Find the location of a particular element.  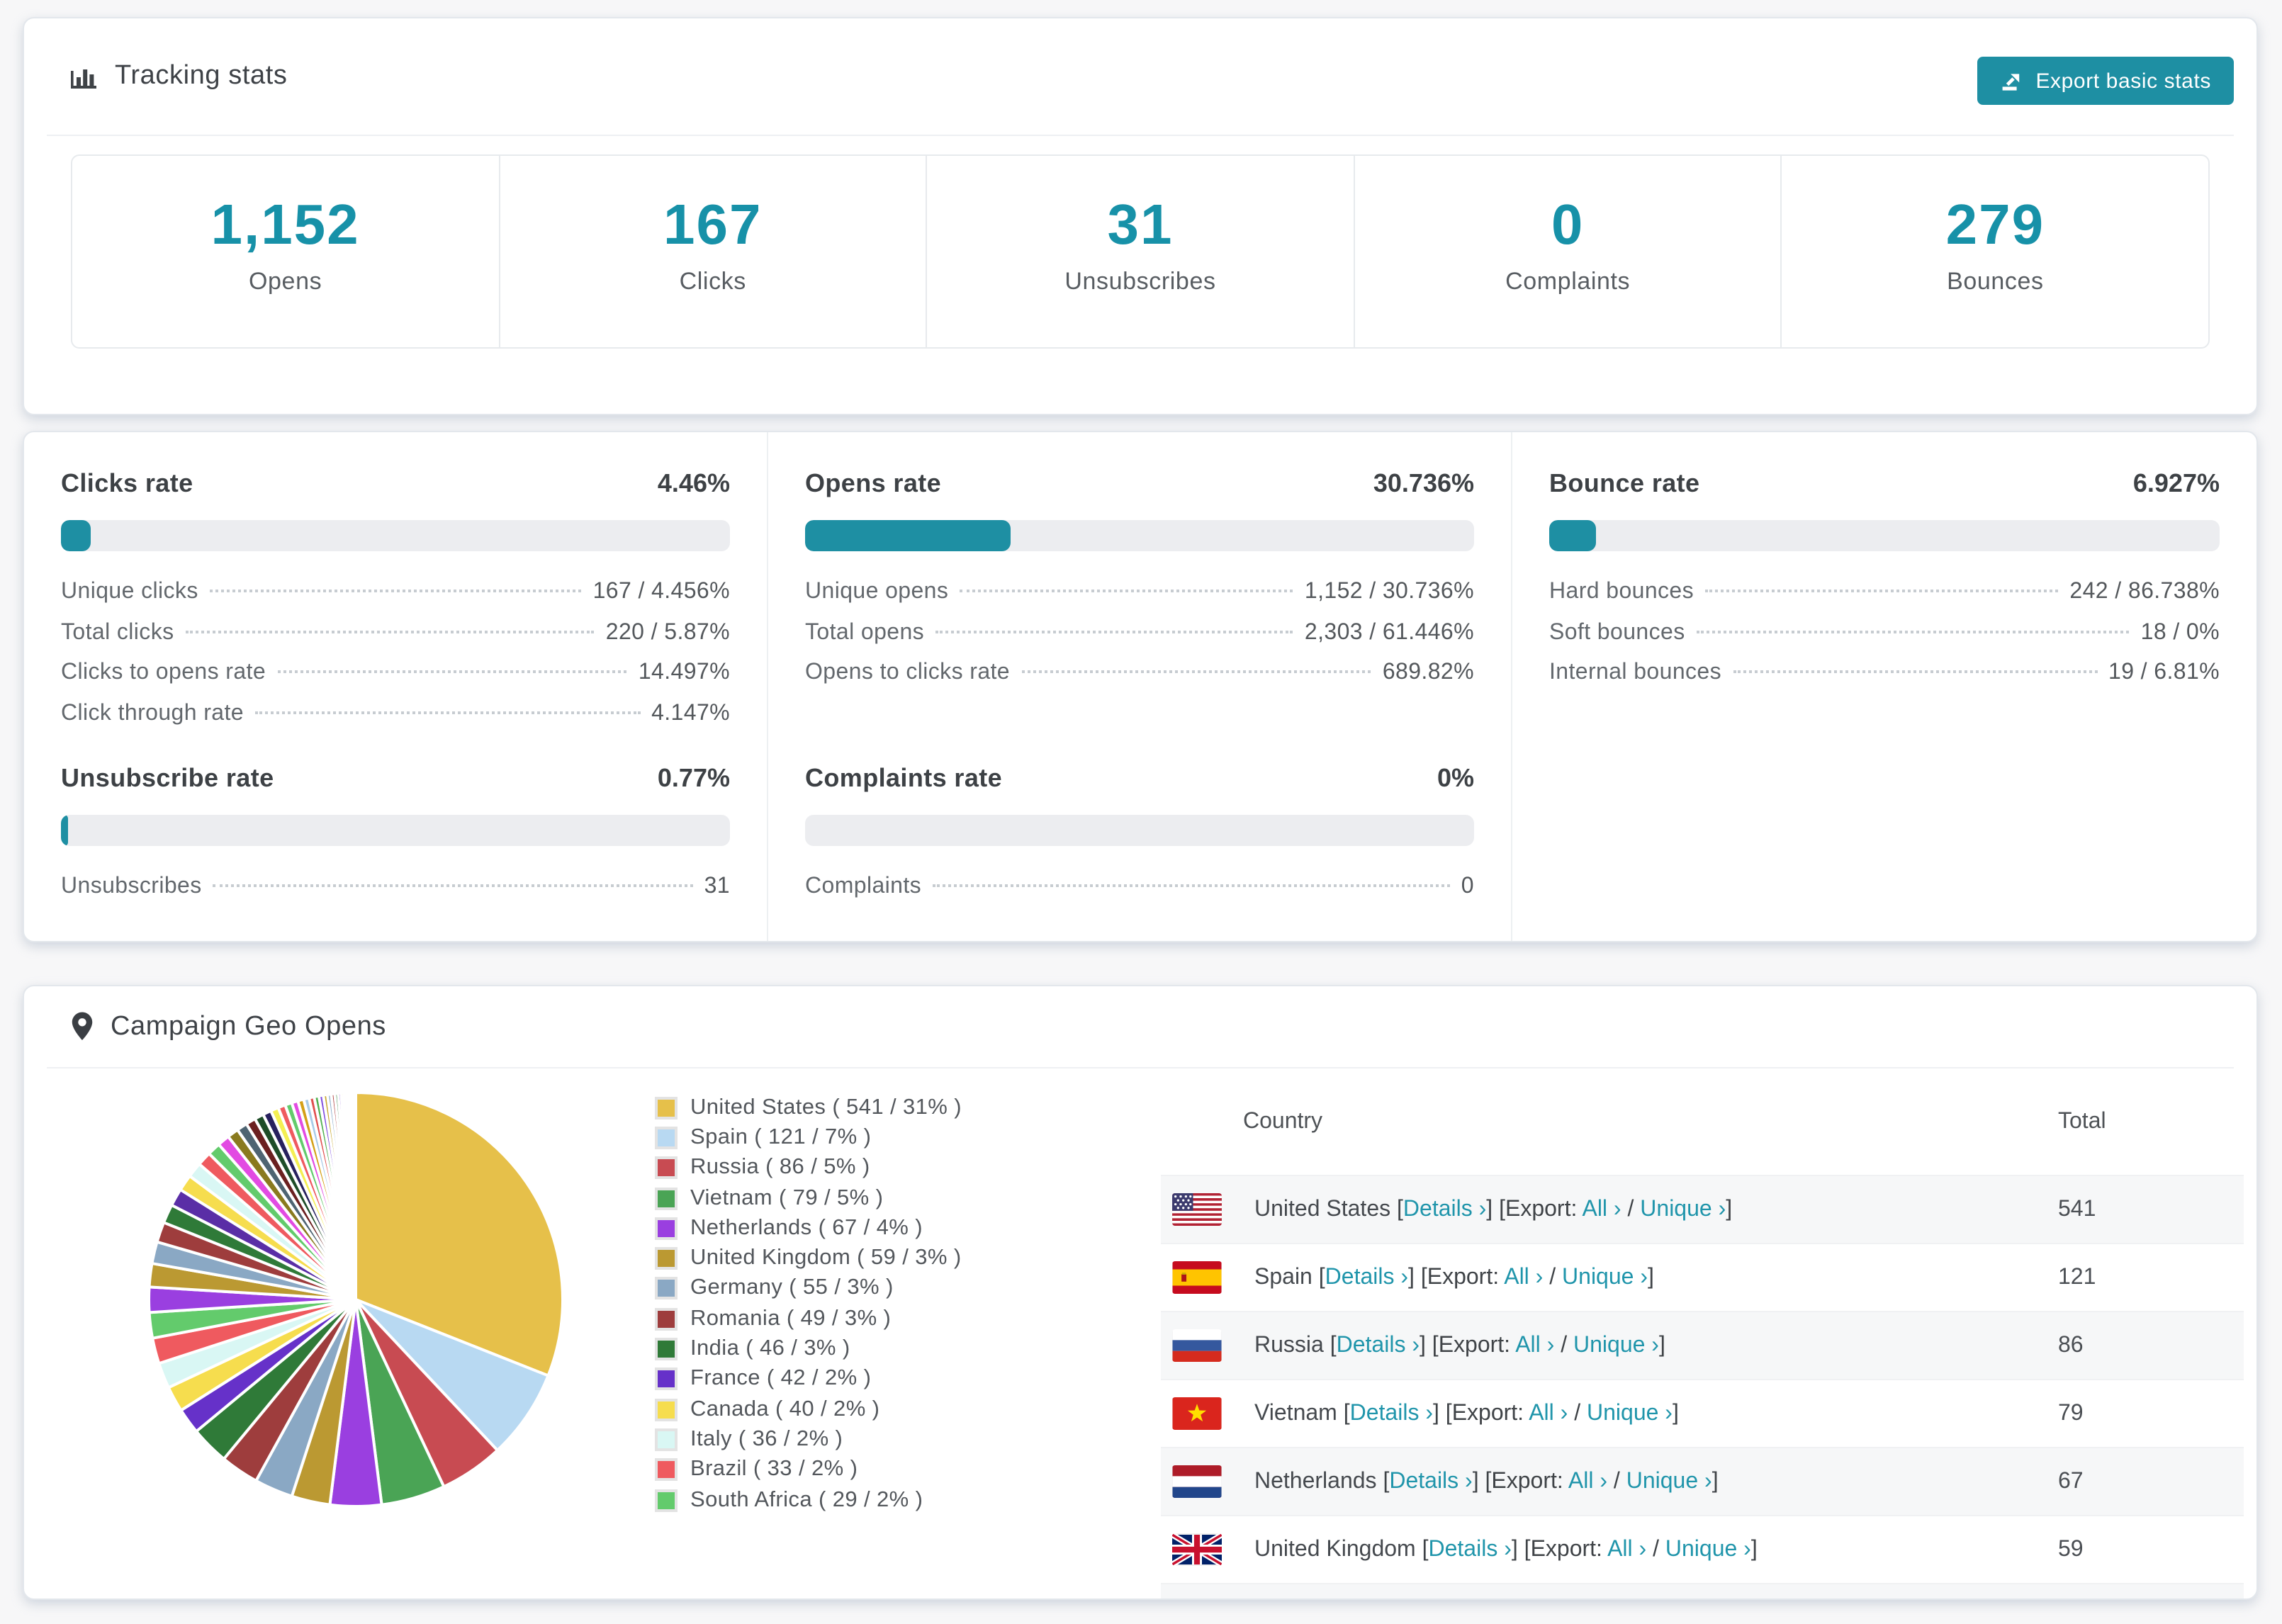

rate-section: Unsubscribe rate 0.77% Unsubscribes 31 is located at coordinates (396, 836).